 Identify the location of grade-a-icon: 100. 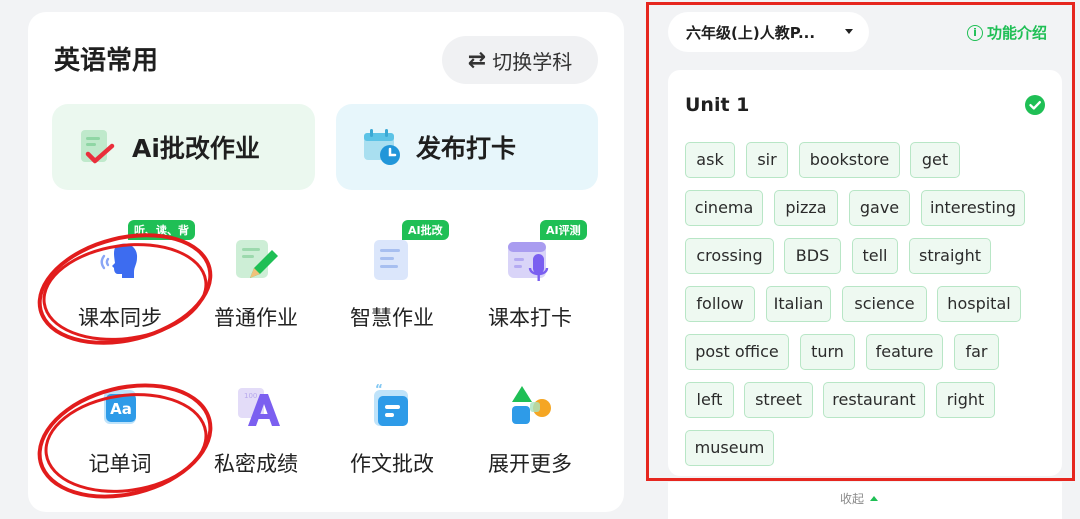
(256, 406).